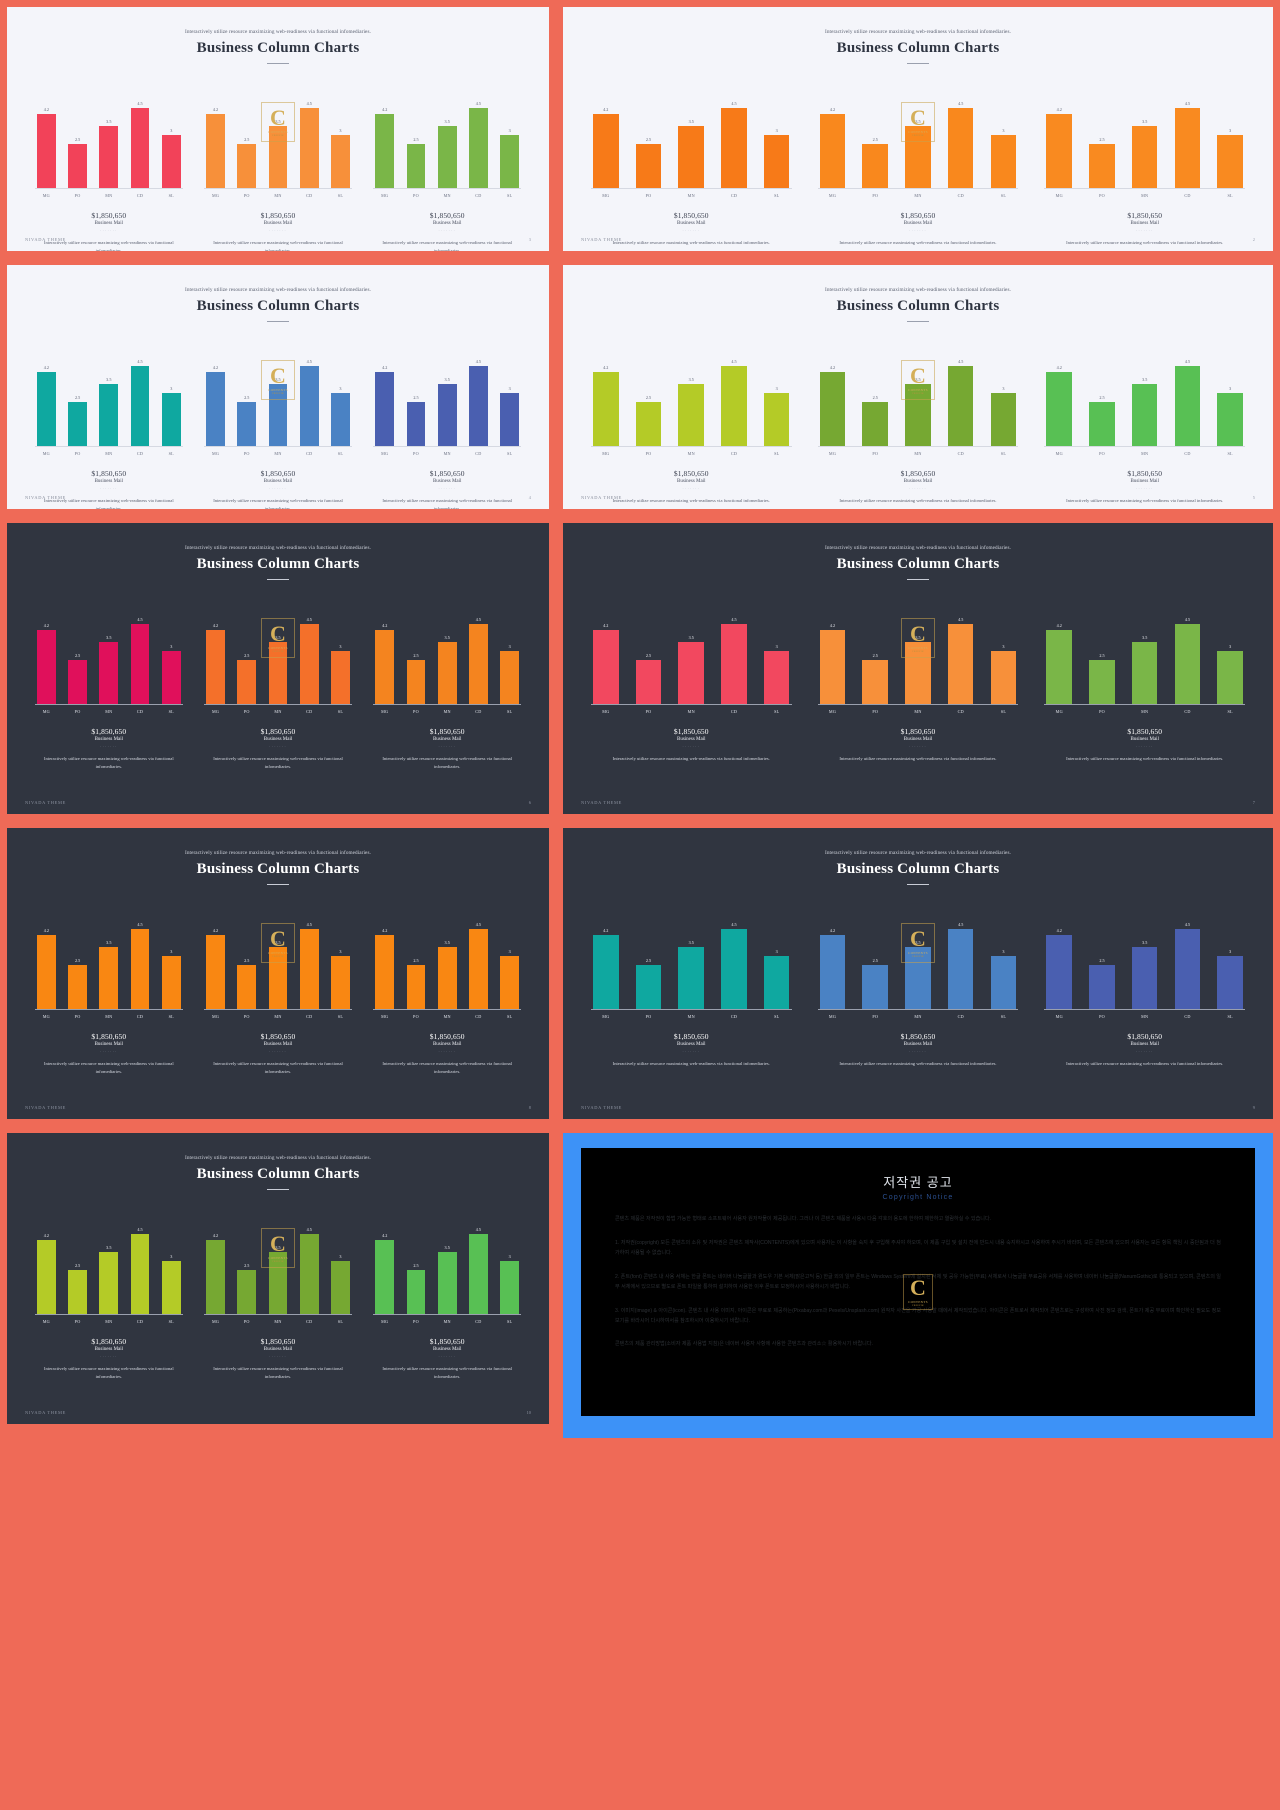  What do you see at coordinates (1187, 392) in the screenshot?
I see `bar-group: 4.5` at bounding box center [1187, 392].